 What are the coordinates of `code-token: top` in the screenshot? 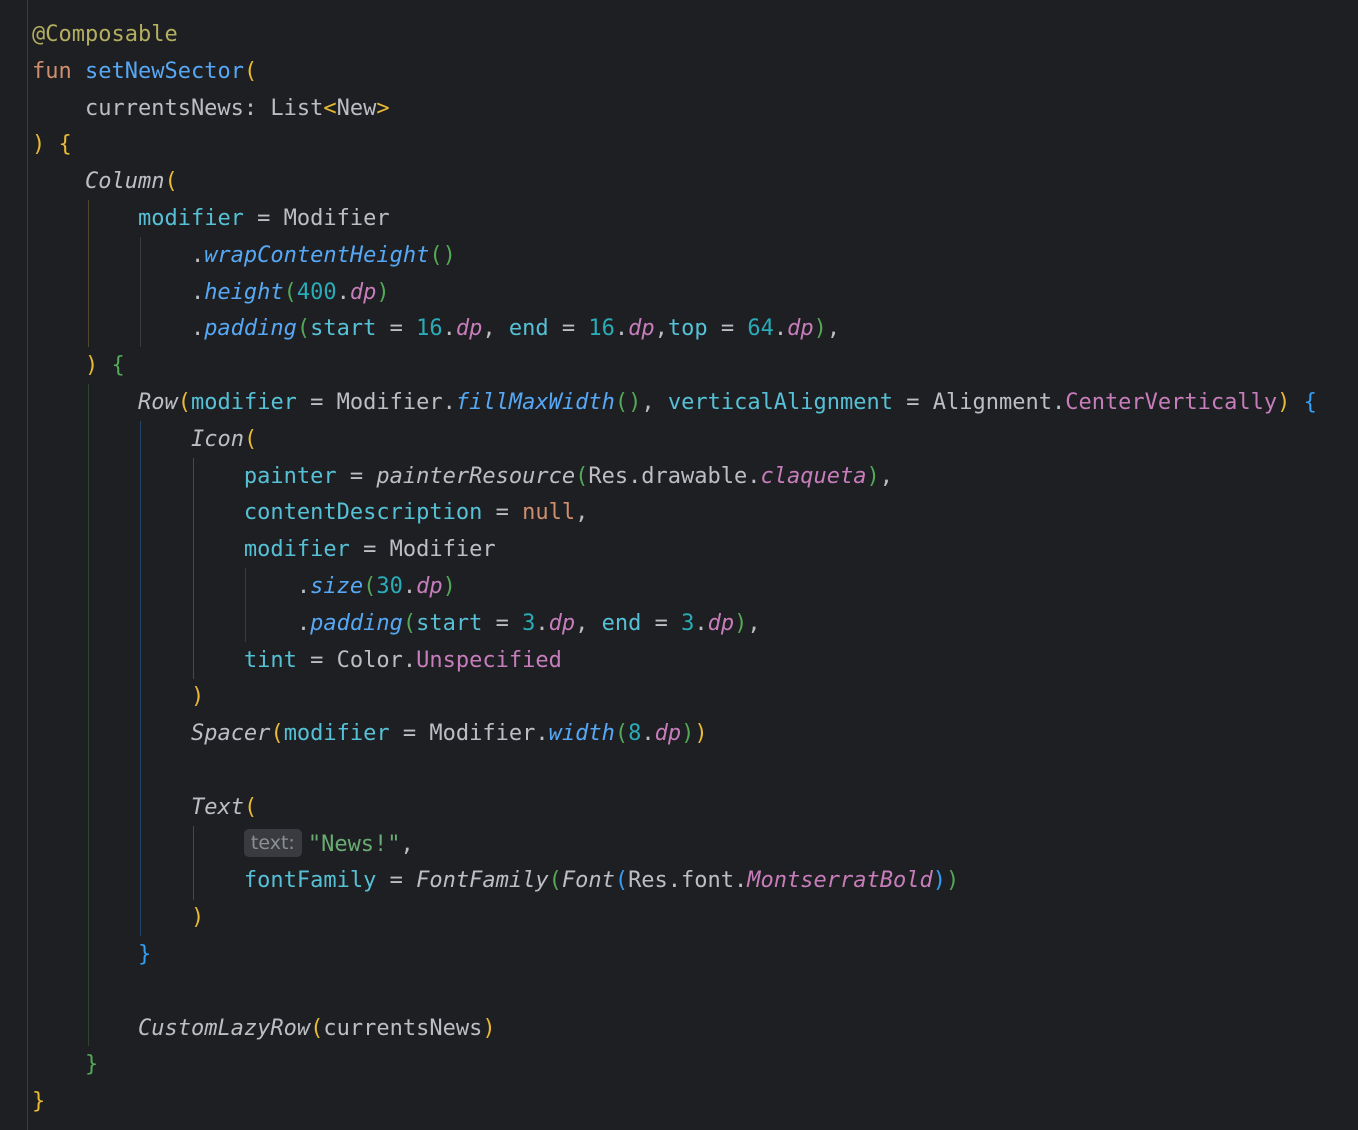 It's located at (687, 329).